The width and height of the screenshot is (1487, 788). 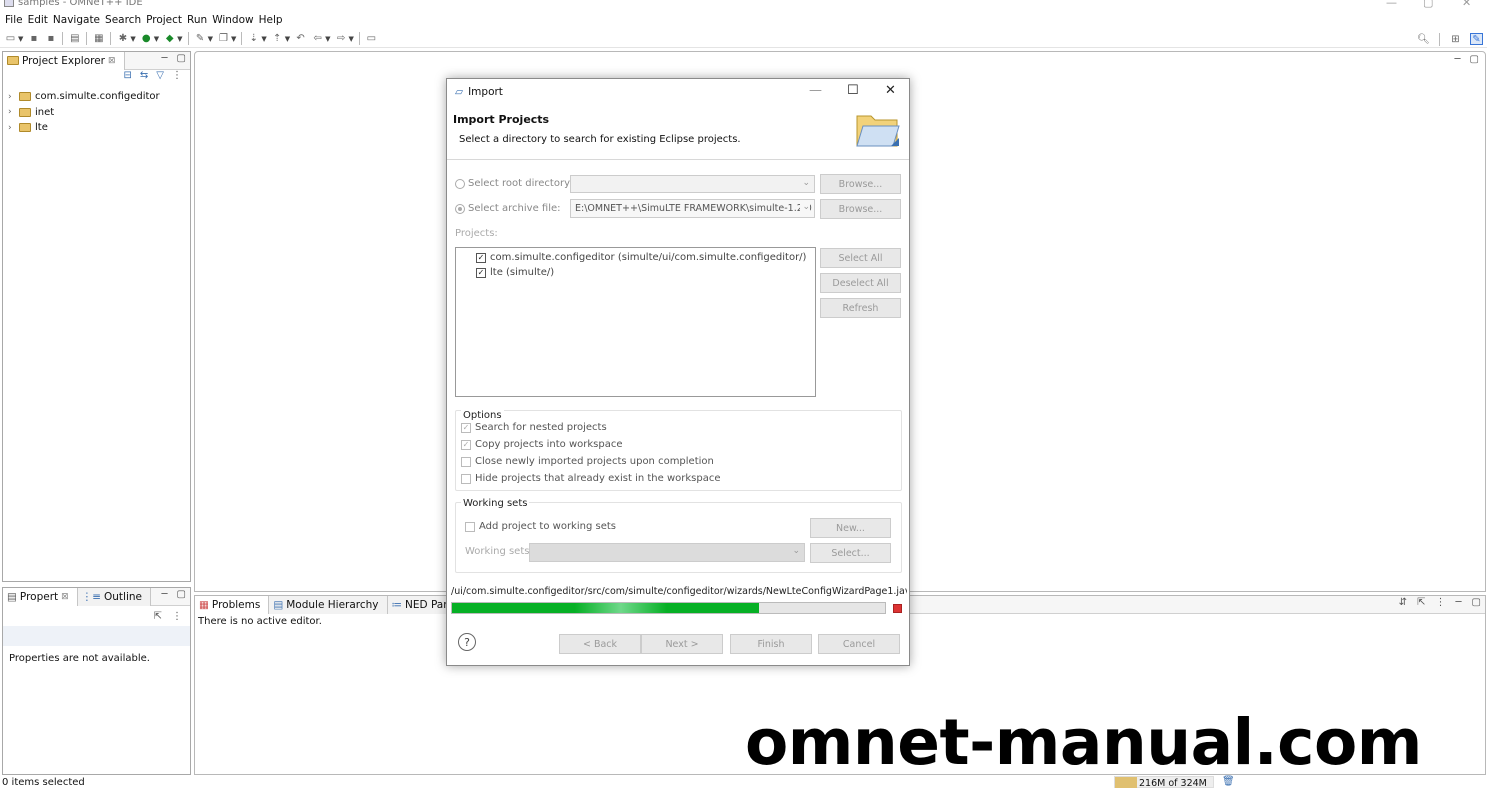 I want to click on back-button: < Back, so click(x=600, y=644).